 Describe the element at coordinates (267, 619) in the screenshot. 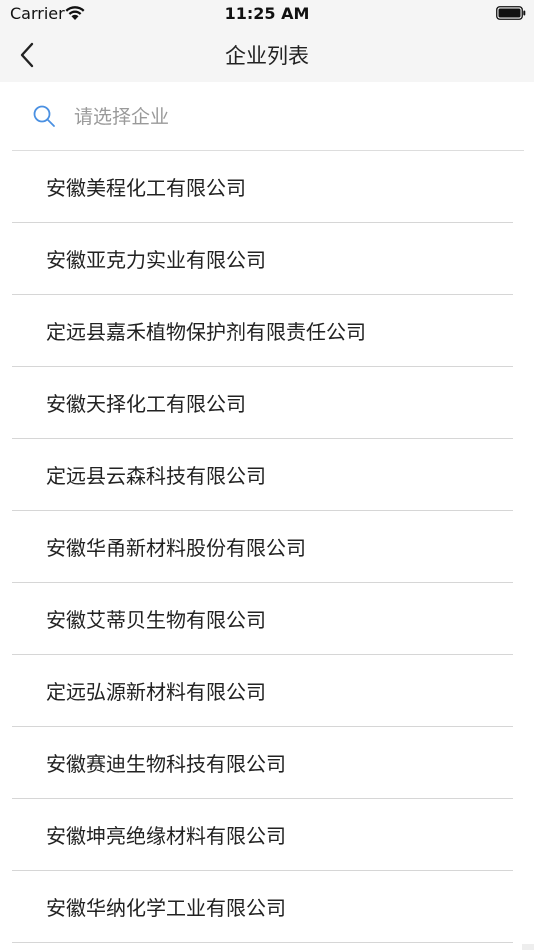

I see `list-item: 安徽艾蒂贝生物有限公司` at that location.